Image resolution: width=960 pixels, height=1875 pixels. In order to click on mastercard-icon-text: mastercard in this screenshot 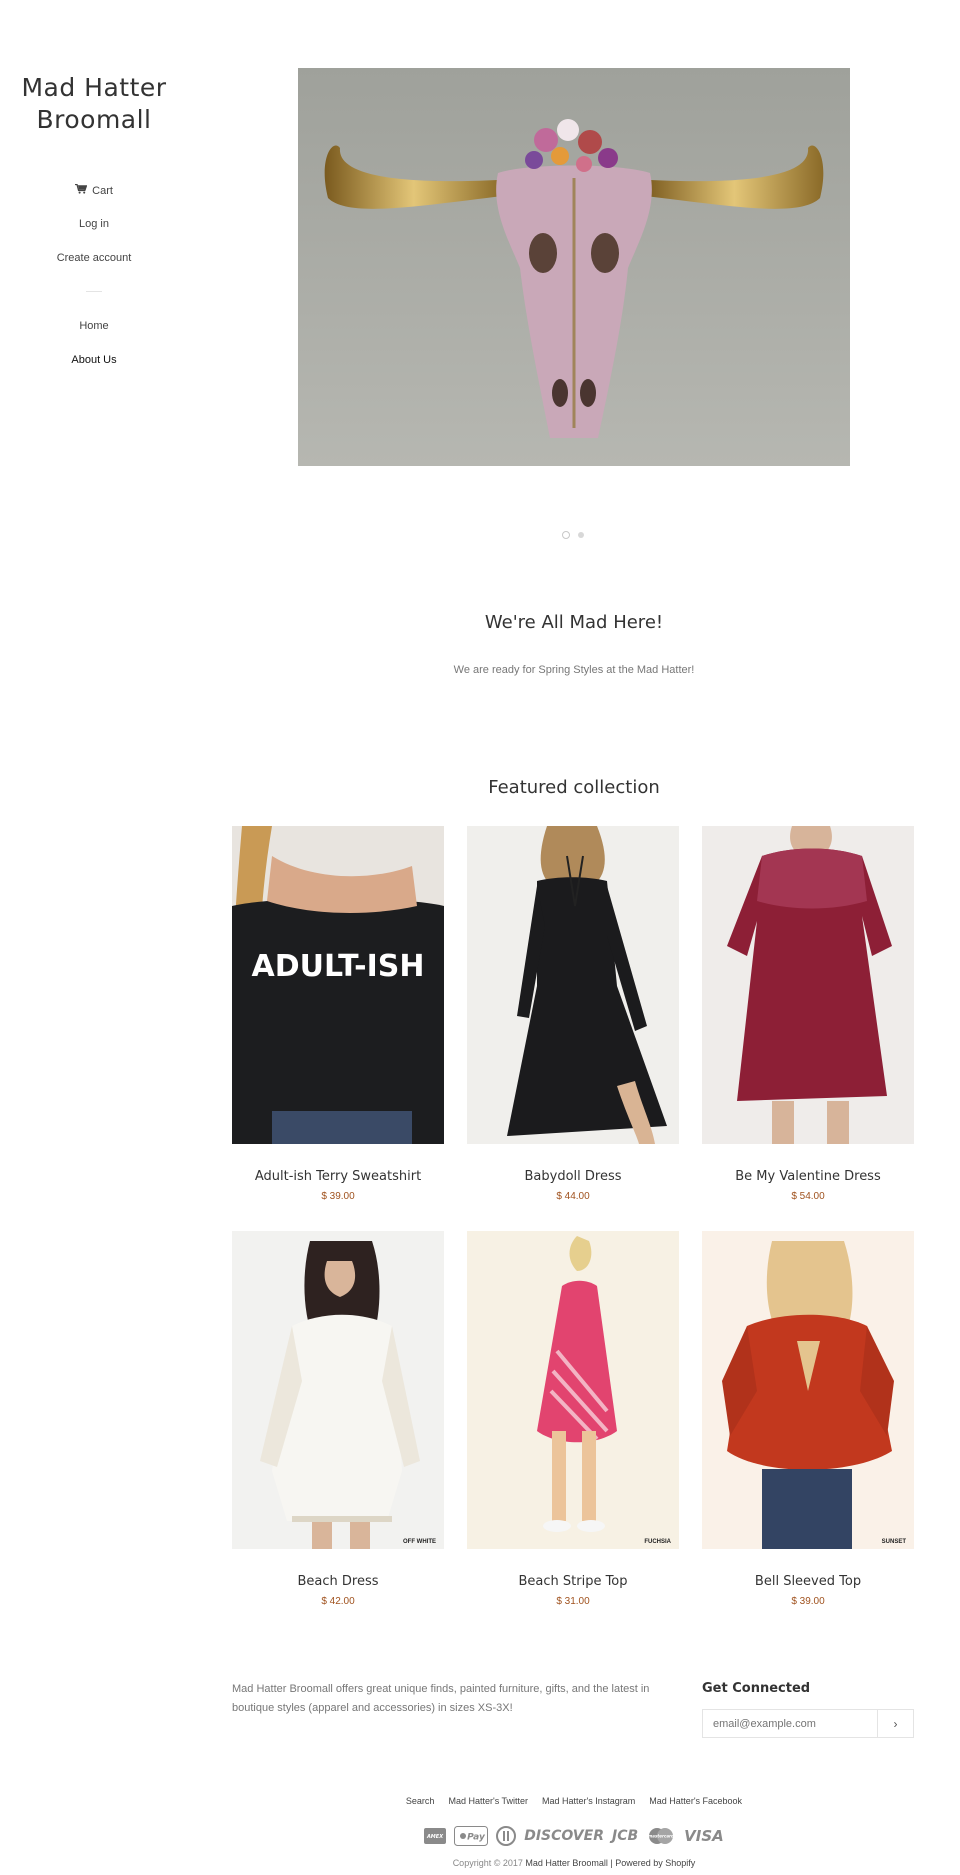, I will do `click(661, 1836)`.